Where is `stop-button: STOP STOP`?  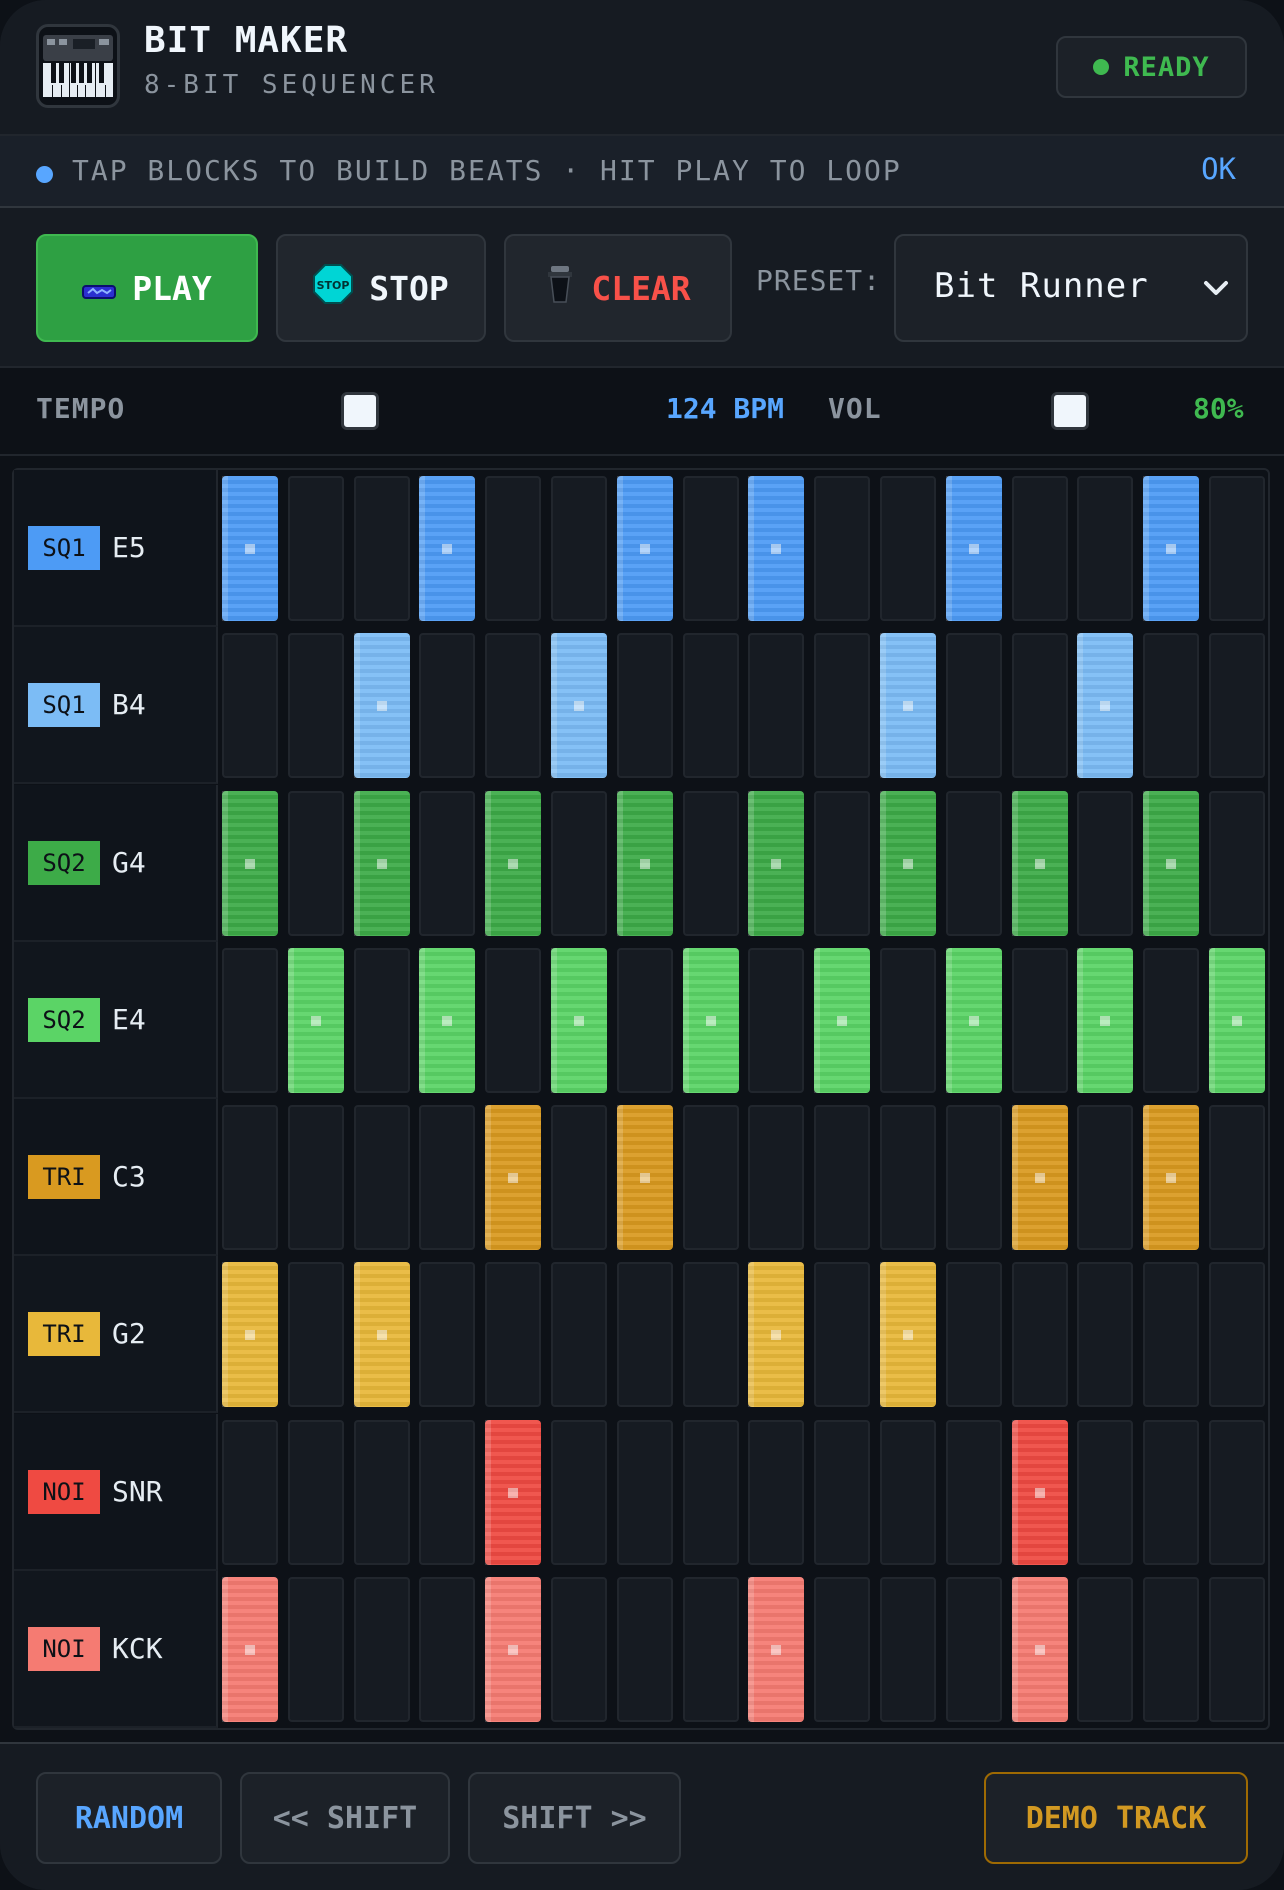
stop-button: STOP STOP is located at coordinates (381, 288).